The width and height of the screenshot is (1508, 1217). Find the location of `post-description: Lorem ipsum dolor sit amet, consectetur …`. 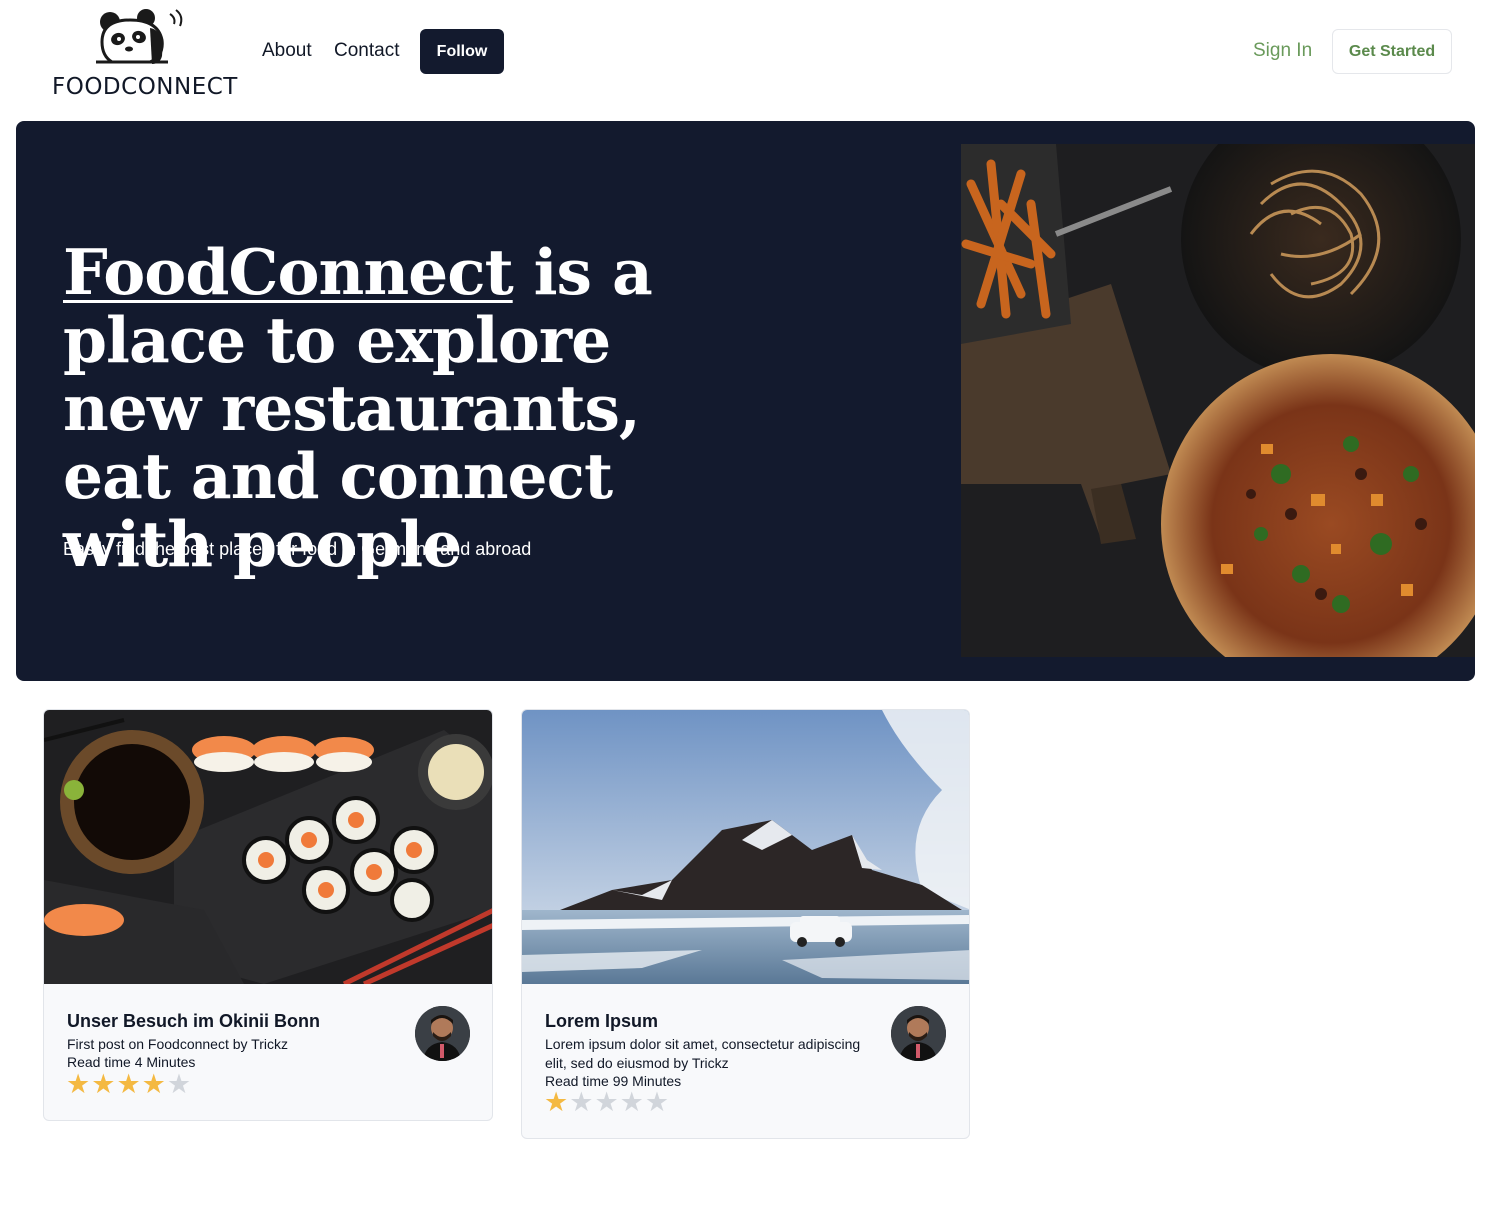

post-description: Lorem ipsum dolor sit amet, consectetur … is located at coordinates (703, 1053).